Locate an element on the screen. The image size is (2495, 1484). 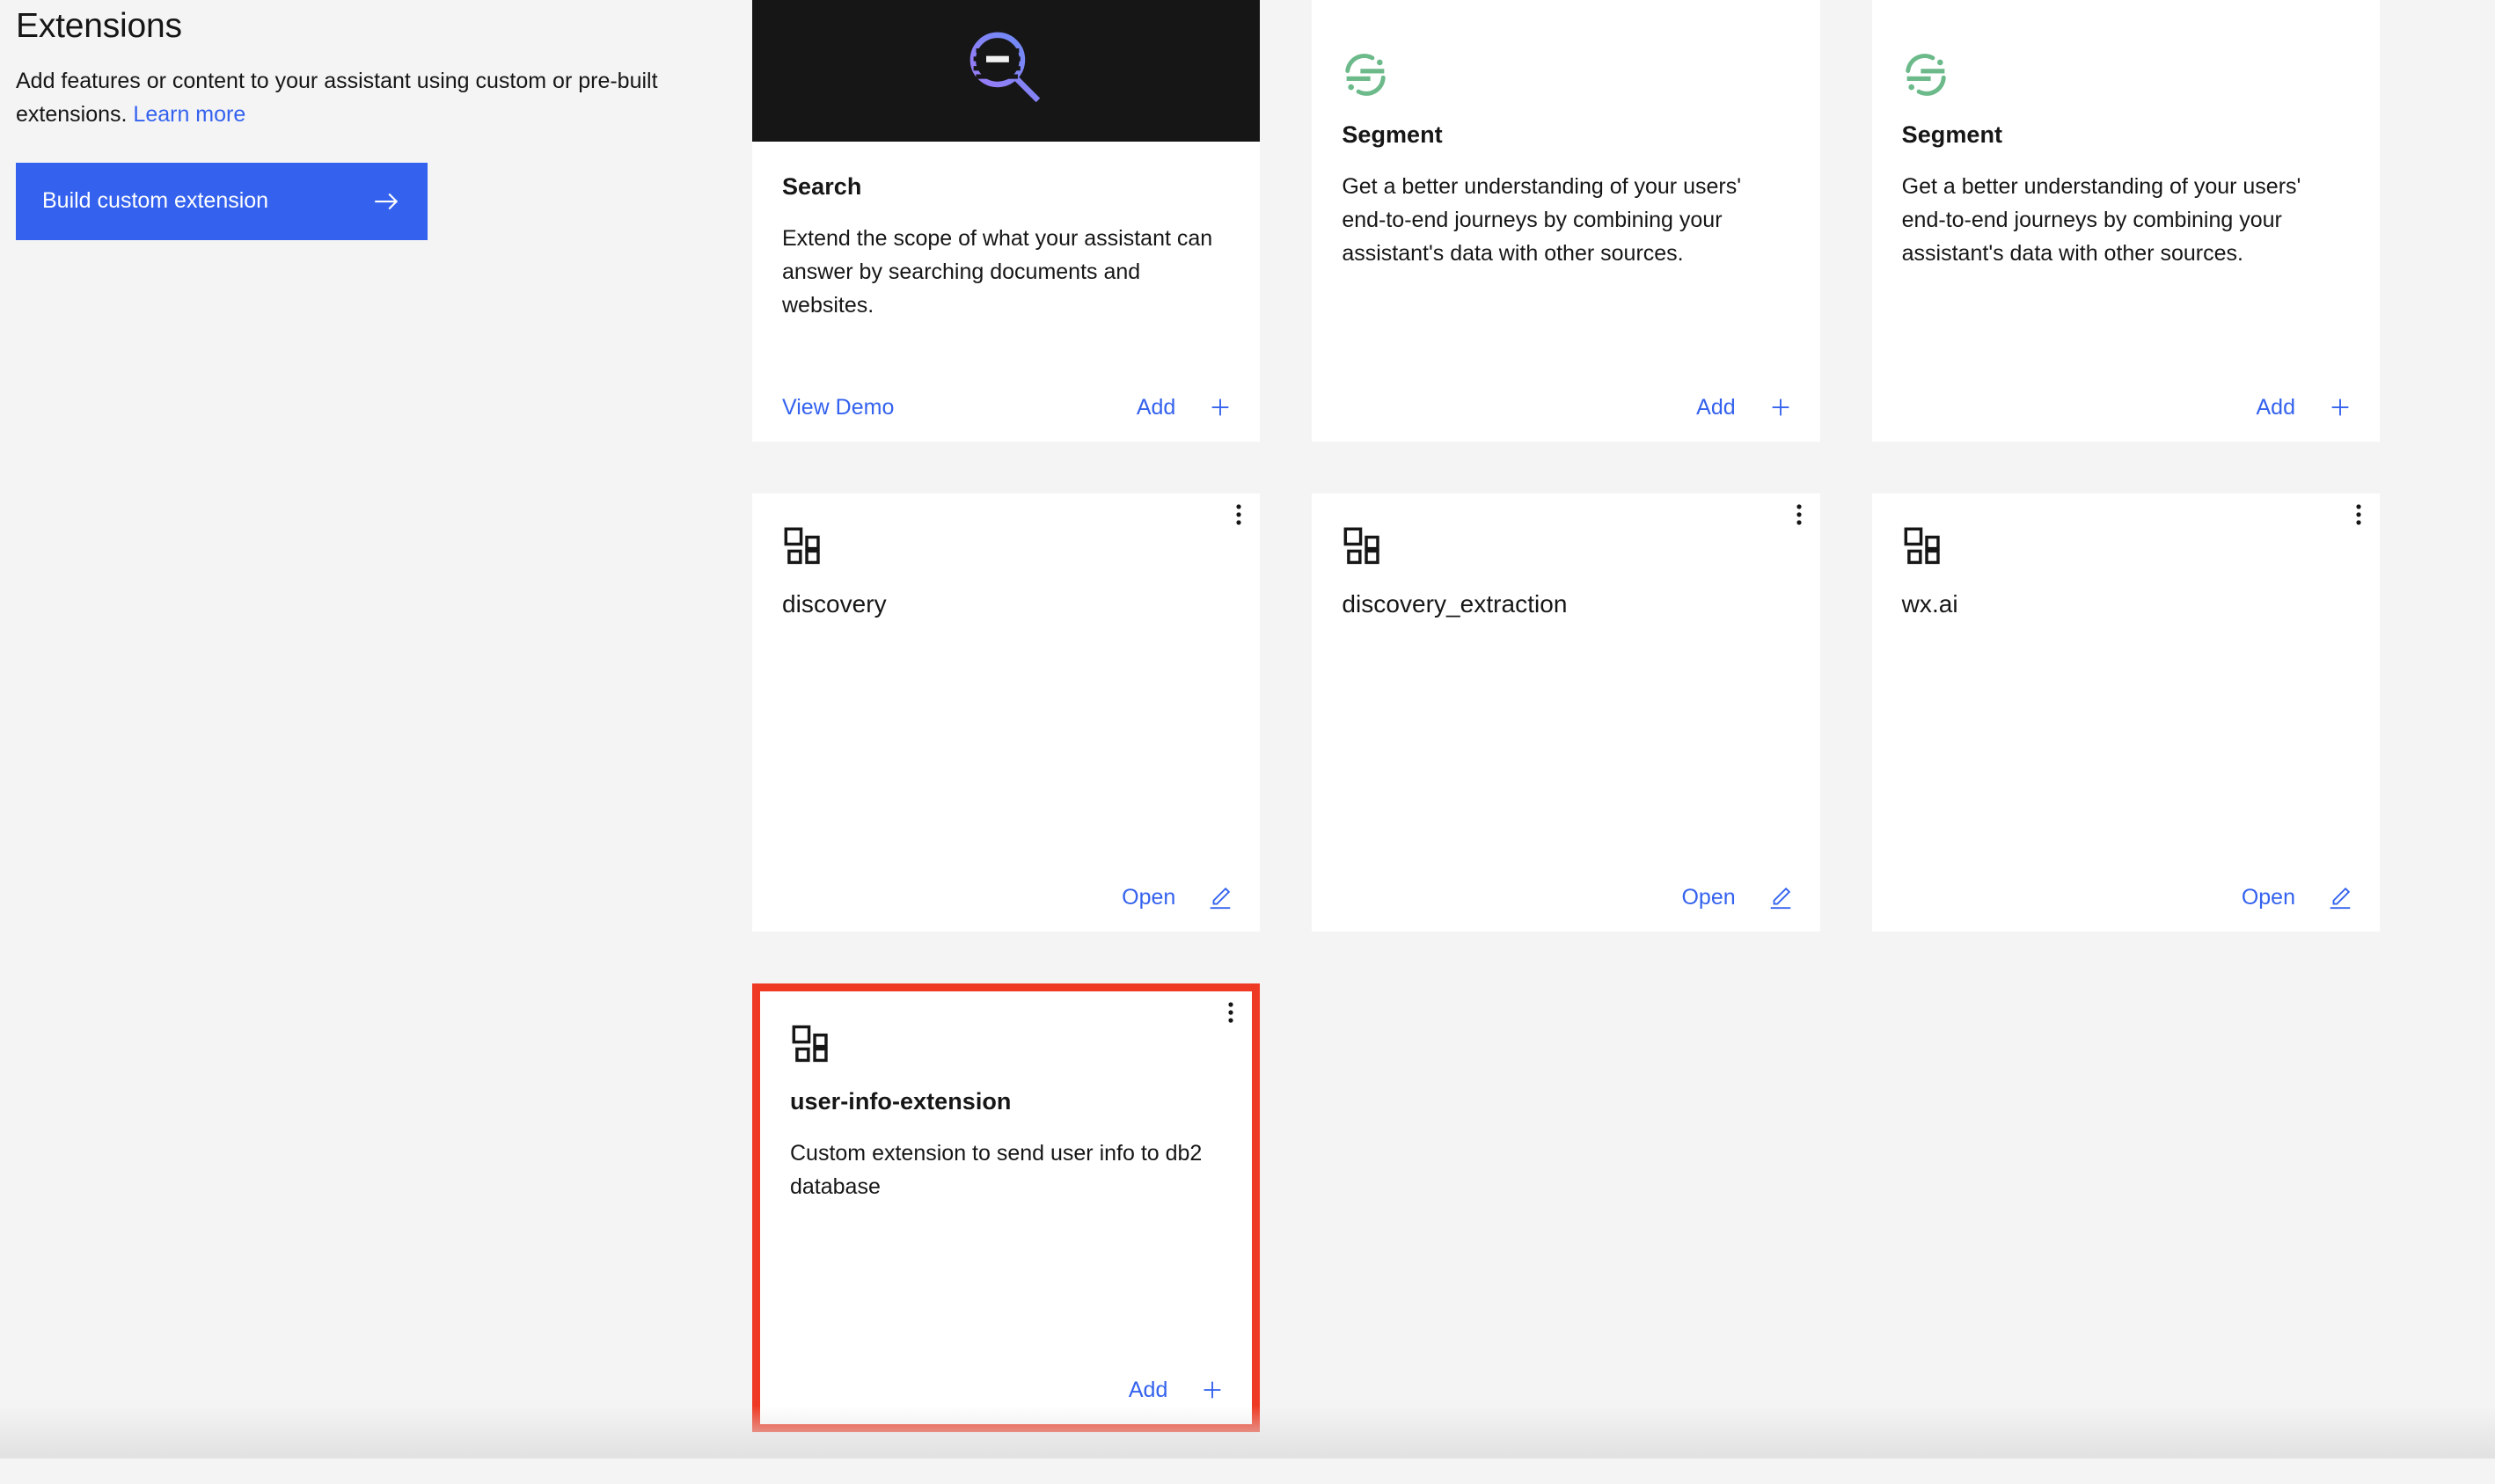
card-title: Search is located at coordinates (822, 186).